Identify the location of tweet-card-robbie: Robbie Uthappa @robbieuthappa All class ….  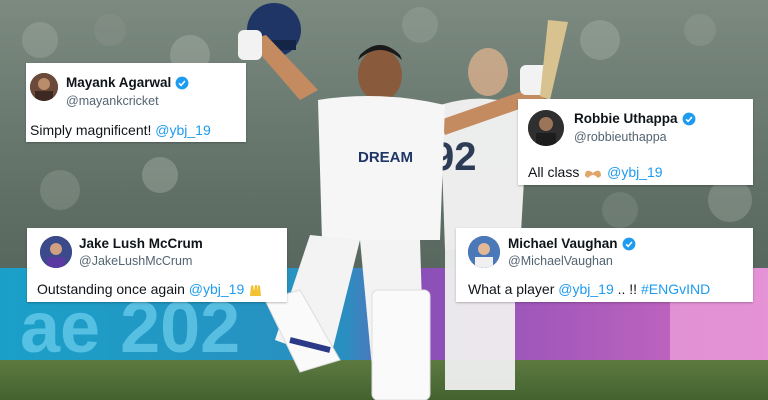
(635, 142).